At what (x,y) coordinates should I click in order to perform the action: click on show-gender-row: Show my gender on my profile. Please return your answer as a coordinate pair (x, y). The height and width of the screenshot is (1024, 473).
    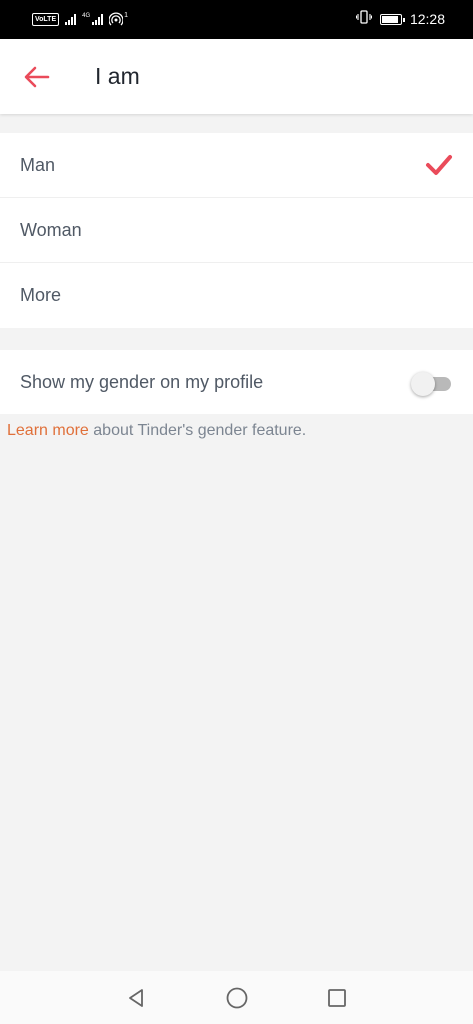
    Looking at the image, I should click on (236, 382).